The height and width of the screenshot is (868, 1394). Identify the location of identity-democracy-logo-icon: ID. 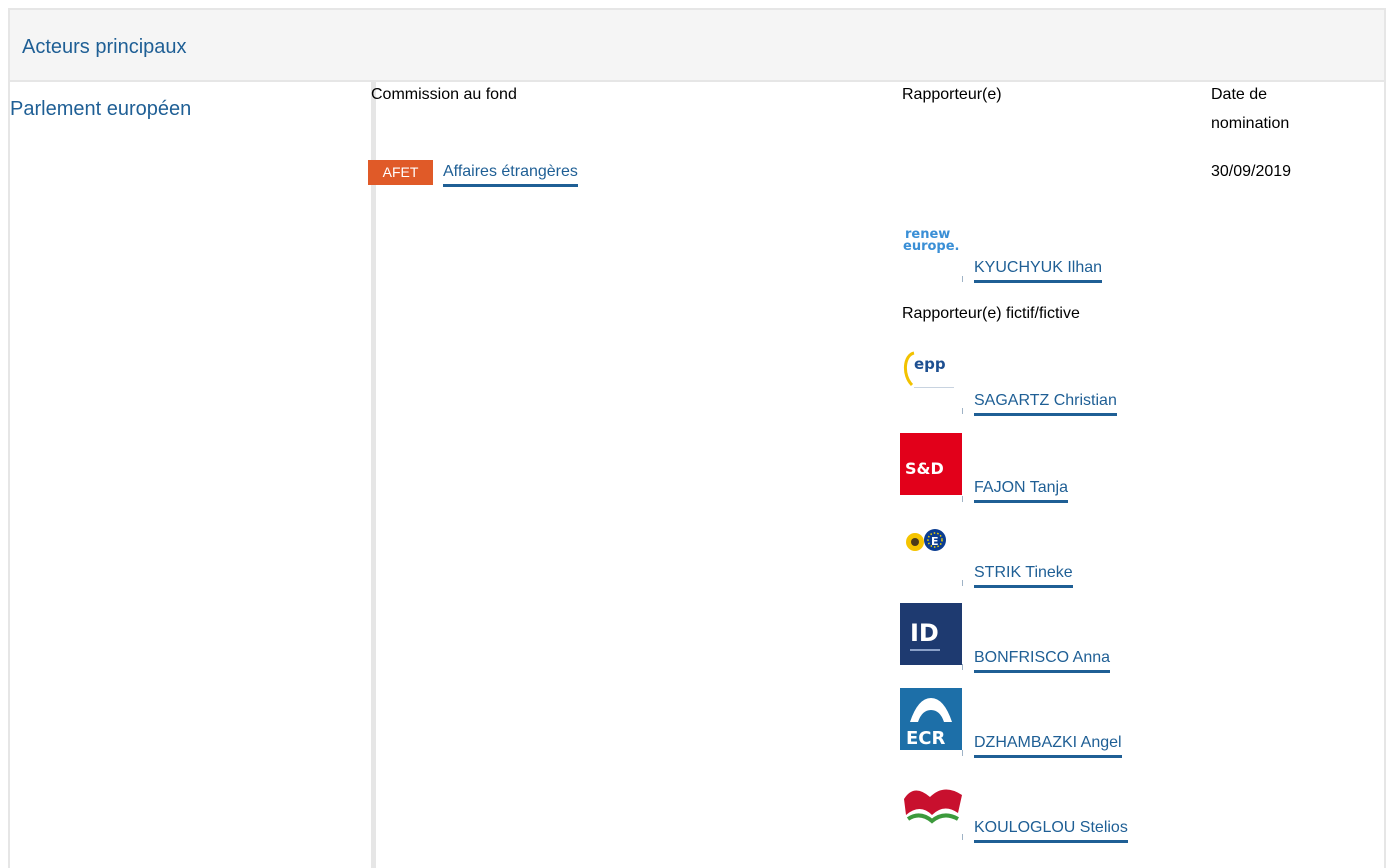
(931, 634).